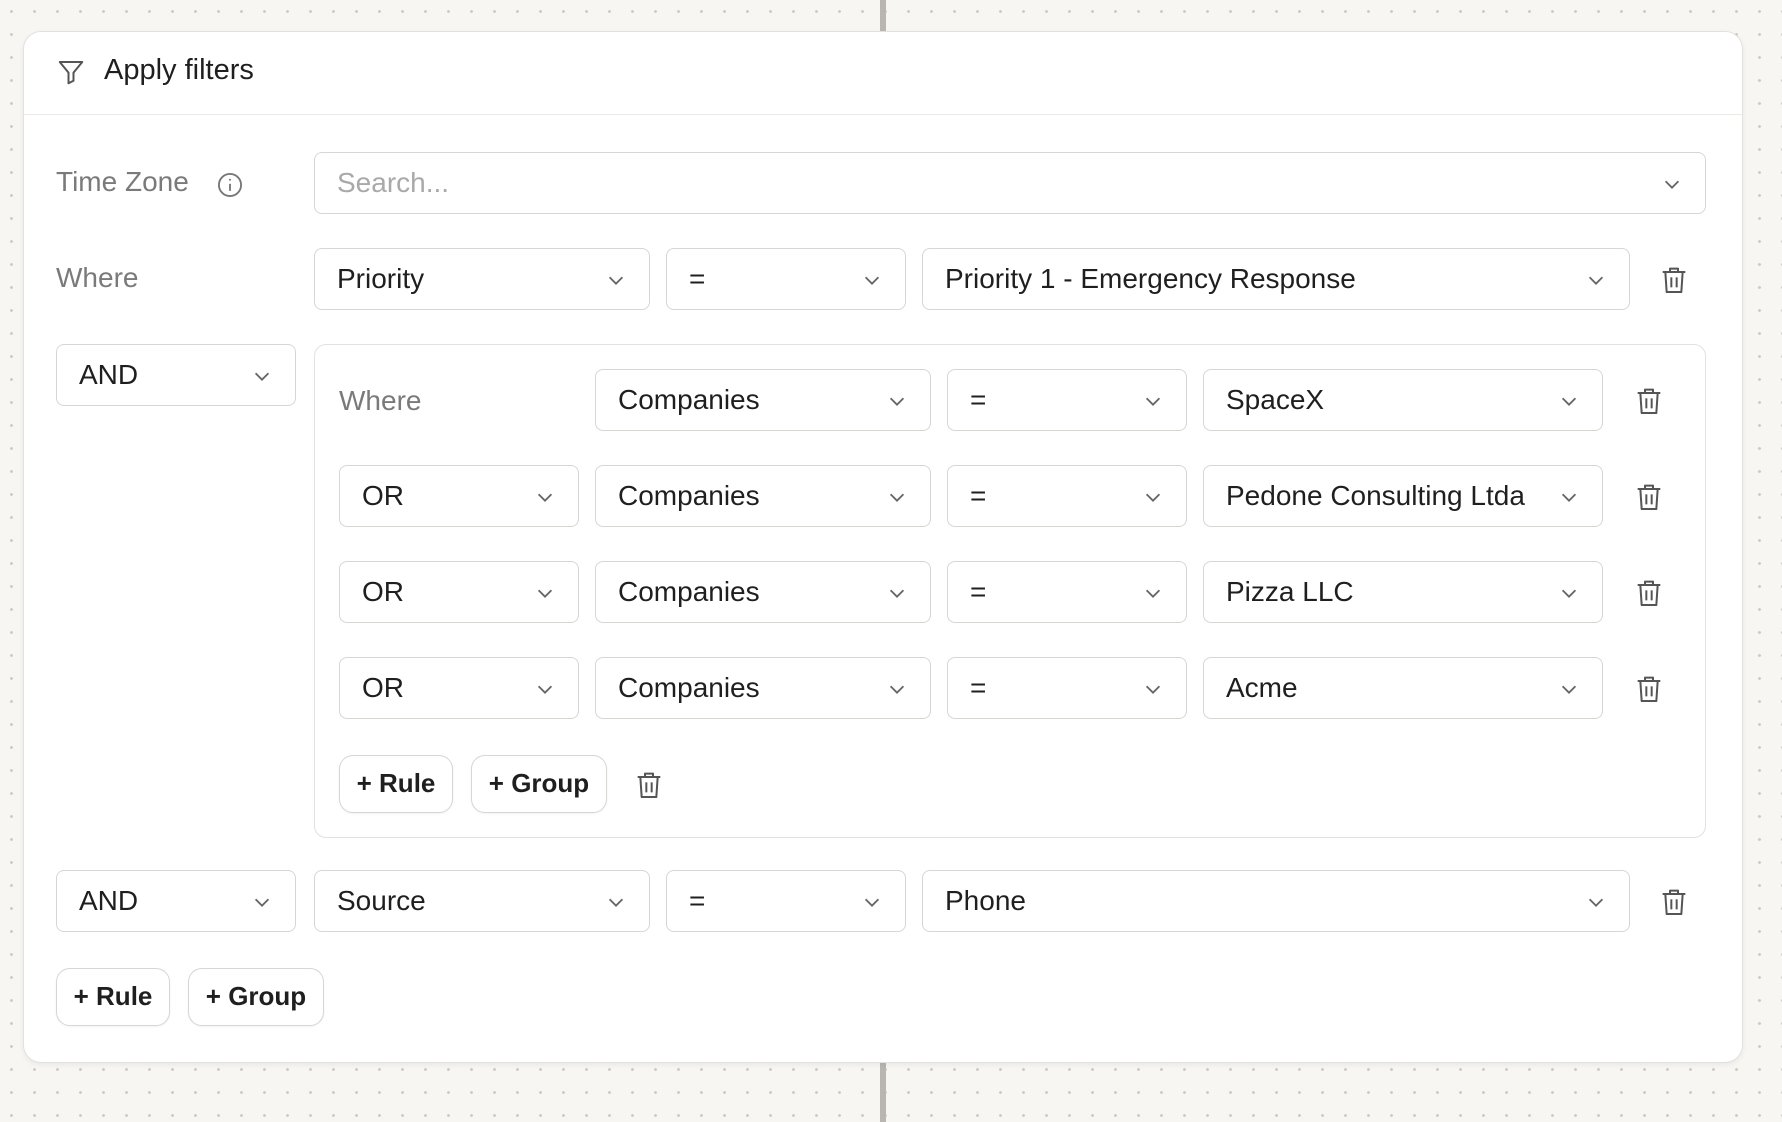 The height and width of the screenshot is (1122, 1782). I want to click on value-select: Pedone Consulting Ltda, so click(1403, 496).